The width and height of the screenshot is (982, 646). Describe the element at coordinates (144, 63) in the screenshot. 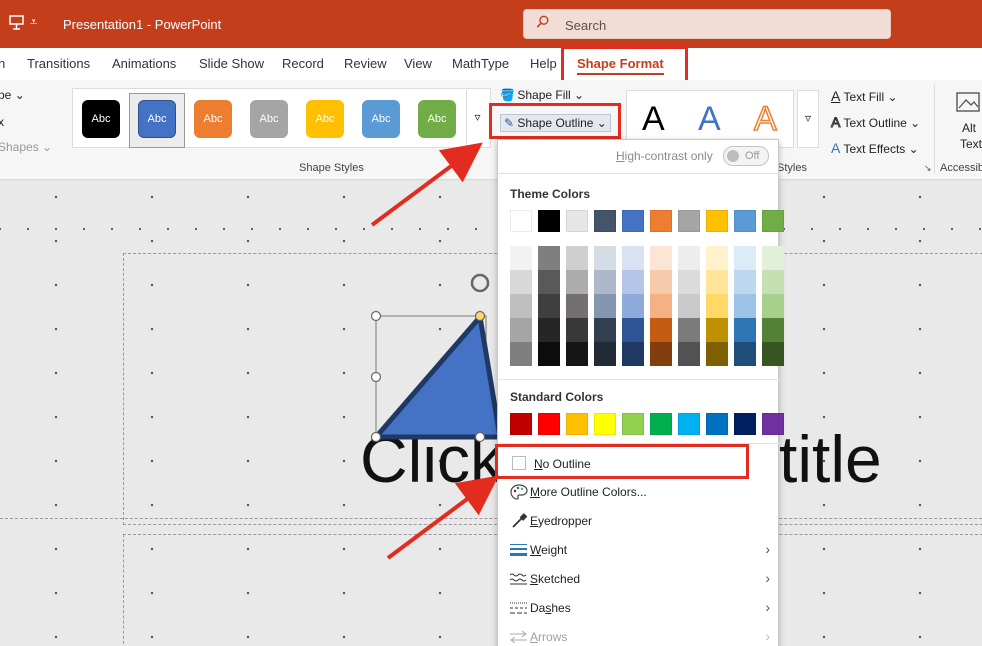

I see `tab-animations: Animations` at that location.